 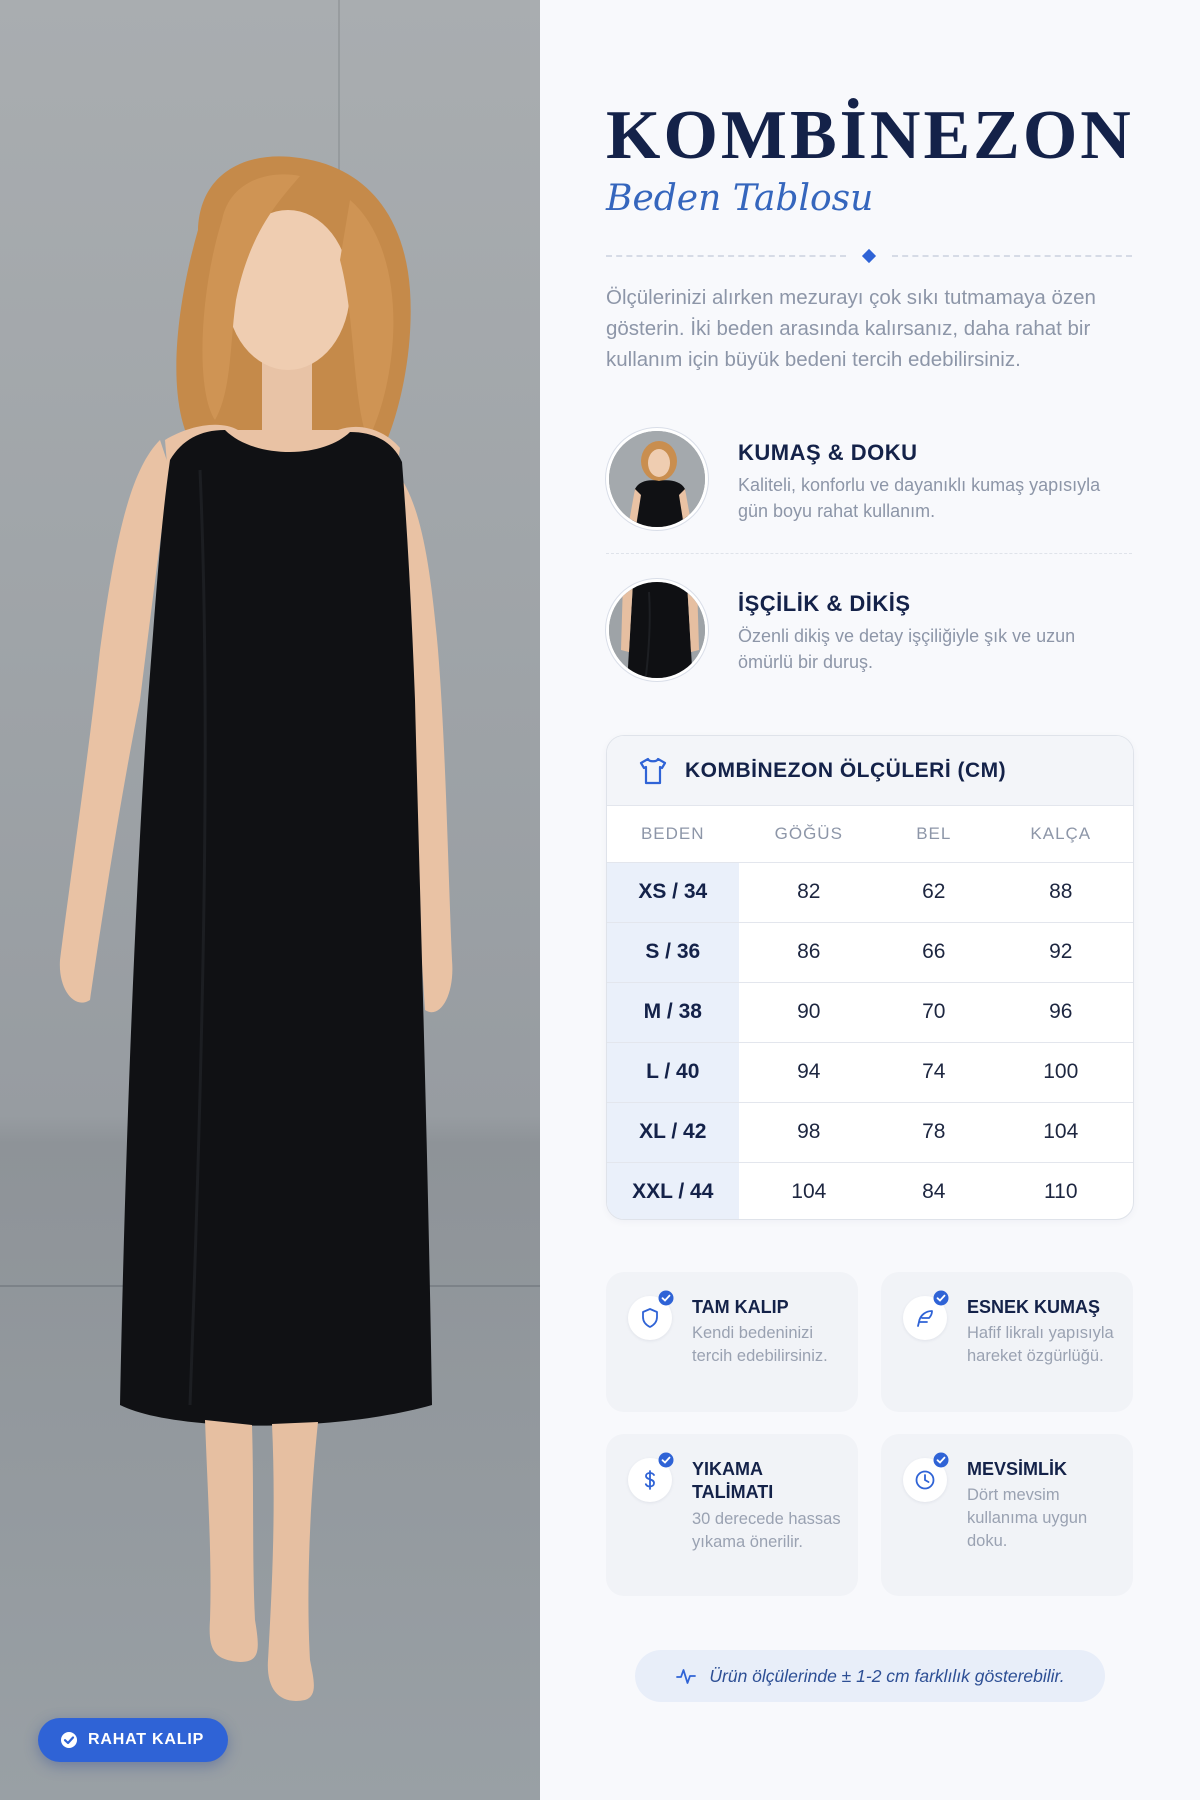 I want to click on column-header: KALÇA, so click(x=1060, y=834).